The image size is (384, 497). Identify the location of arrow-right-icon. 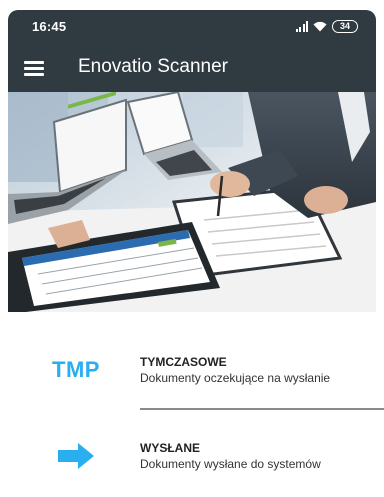
(76, 456).